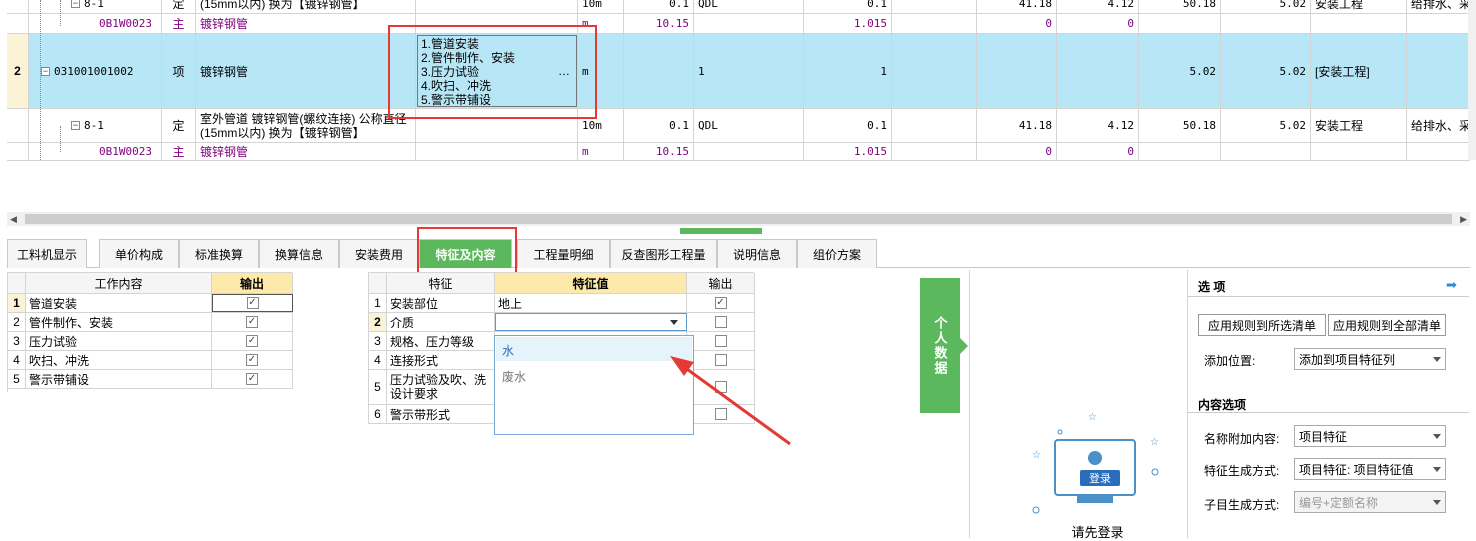  I want to click on item-code: 8-1, so click(94, 125).